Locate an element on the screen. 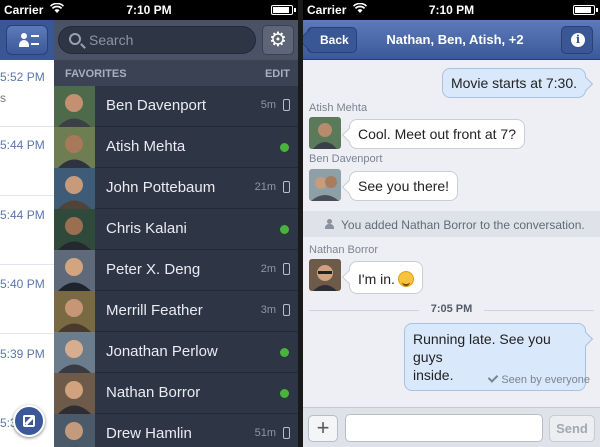  sender-name: Nathan Borror is located at coordinates (344, 250).